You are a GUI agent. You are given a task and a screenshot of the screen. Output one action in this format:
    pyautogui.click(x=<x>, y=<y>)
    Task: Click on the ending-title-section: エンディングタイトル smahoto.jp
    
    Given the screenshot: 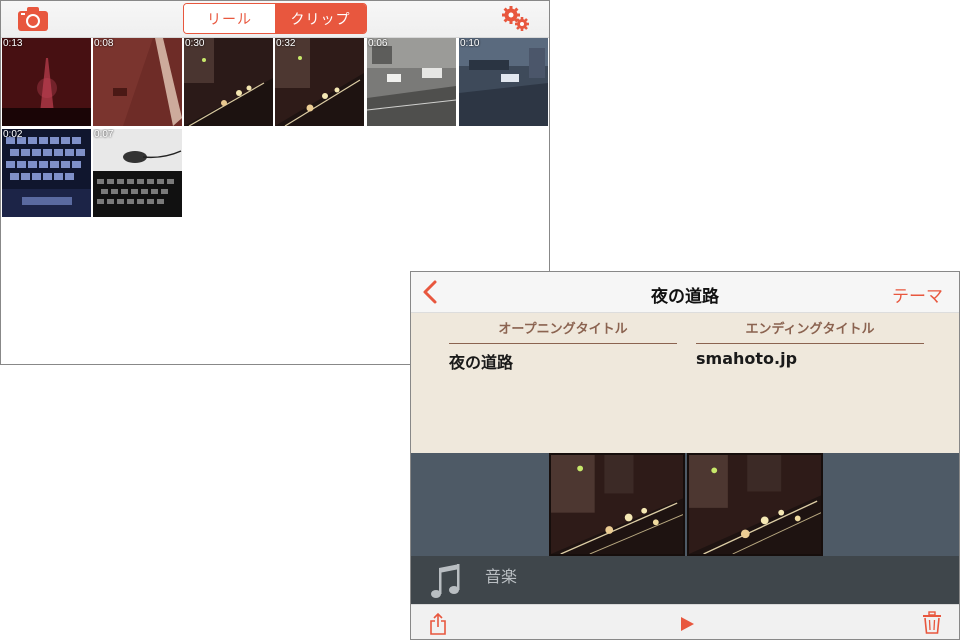 What is the action you would take?
    pyautogui.click(x=810, y=343)
    